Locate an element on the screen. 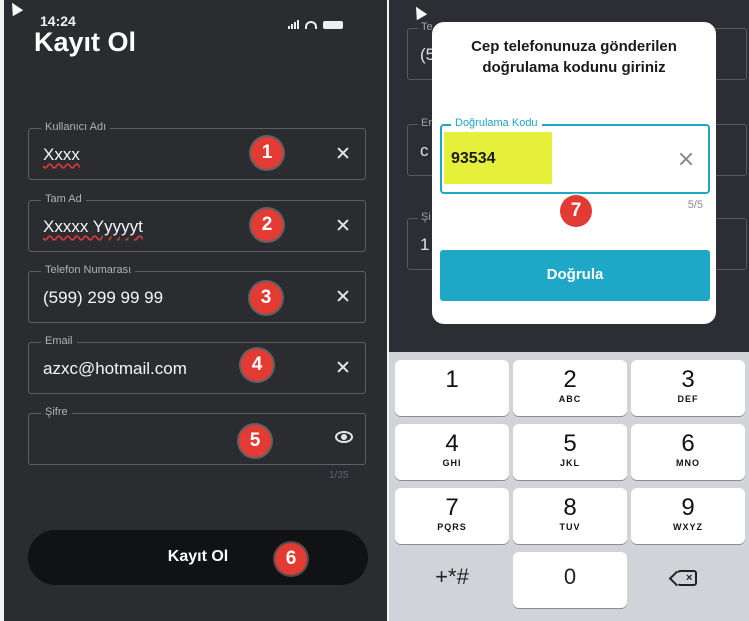 The height and width of the screenshot is (621, 749). verification-code-input: Doğrulama Kodu 93534 is located at coordinates (575, 155).